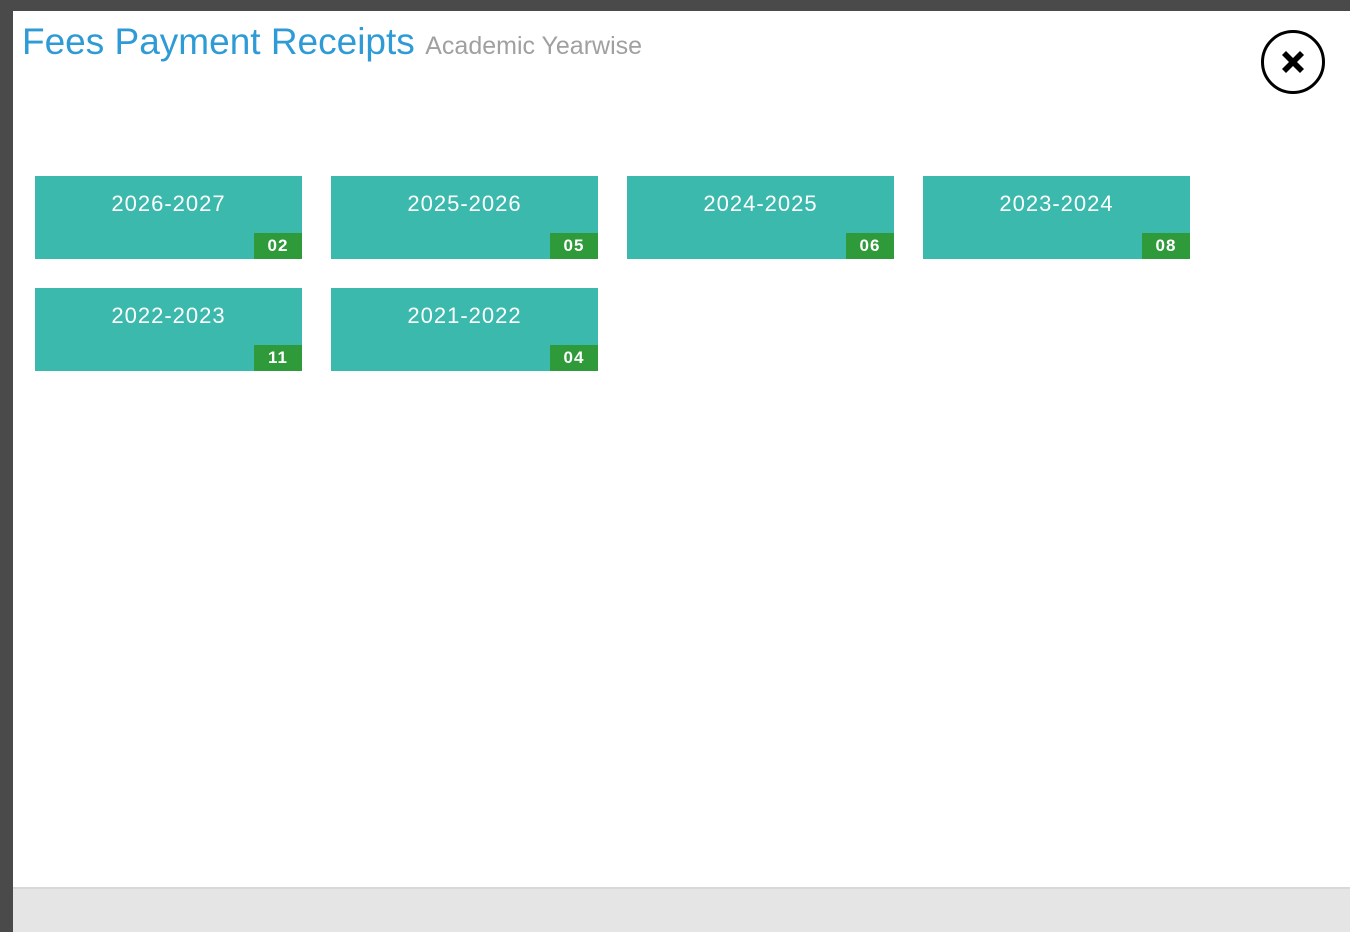 This screenshot has width=1350, height=932. What do you see at coordinates (278, 246) in the screenshot?
I see `receipt-count-badge: 02` at bounding box center [278, 246].